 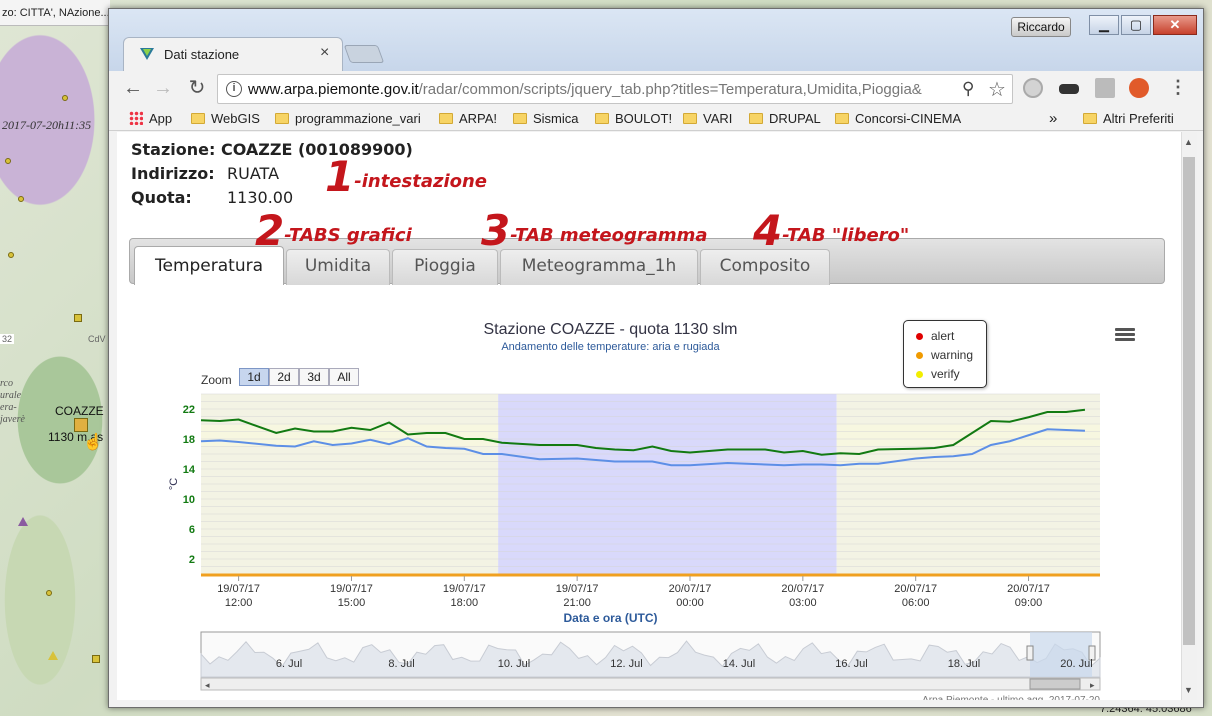 I want to click on navigator-label: 12. Jul, so click(x=626, y=664).